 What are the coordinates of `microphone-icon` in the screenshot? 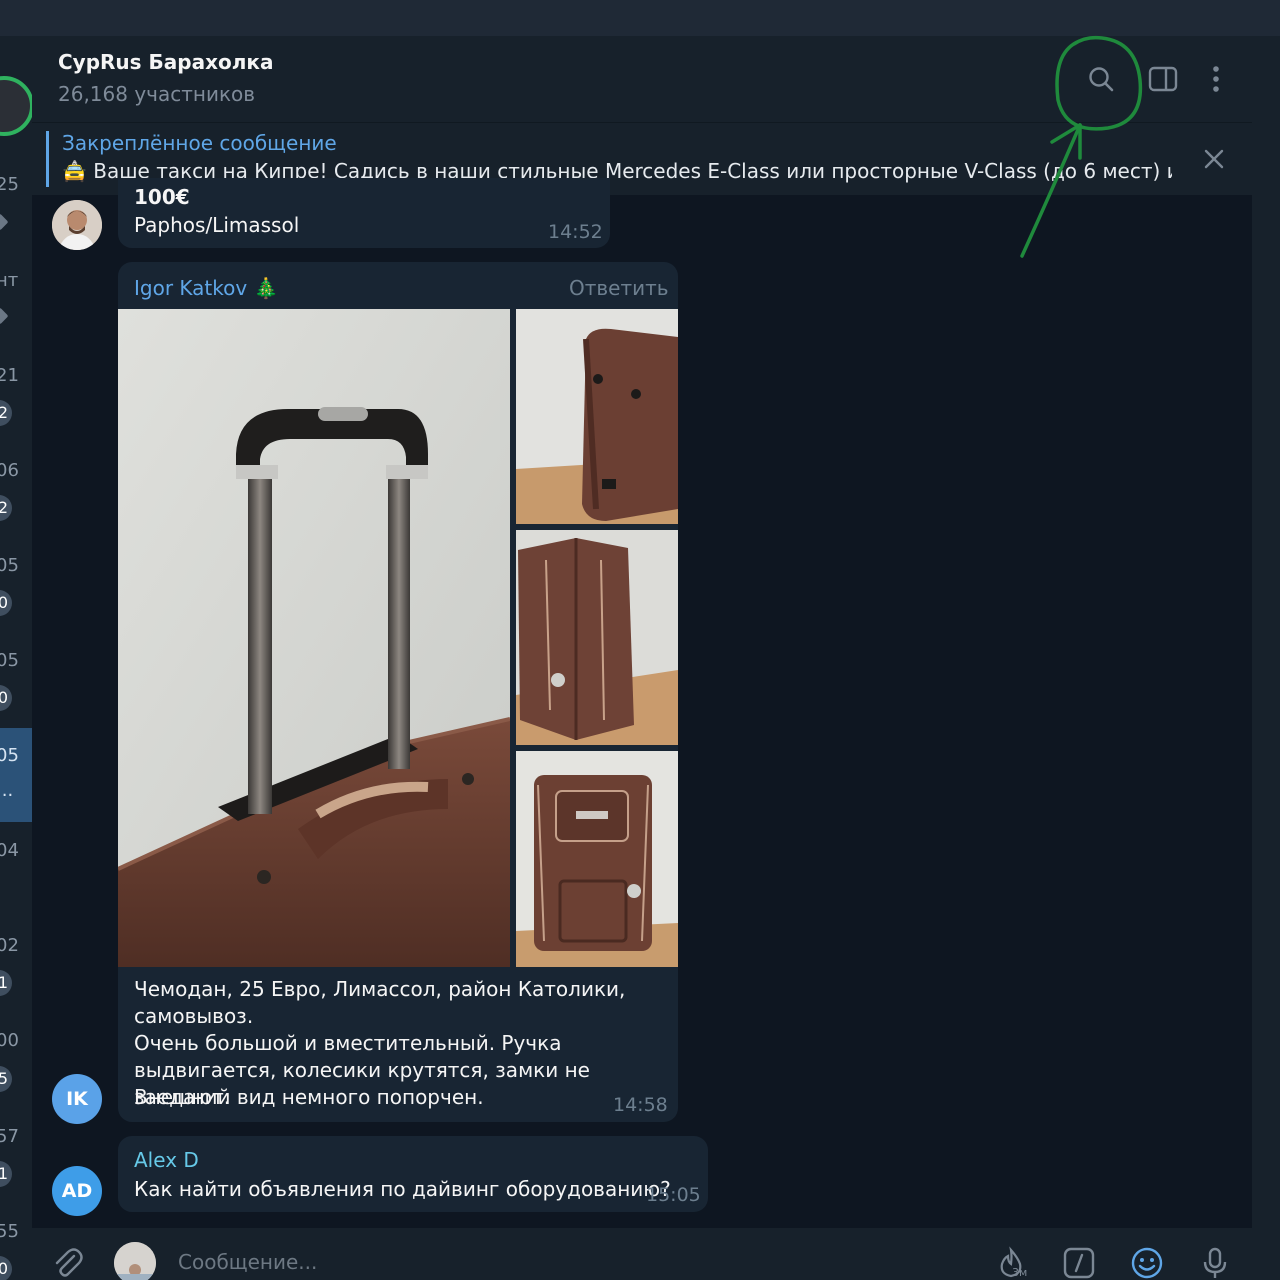 It's located at (1215, 1263).